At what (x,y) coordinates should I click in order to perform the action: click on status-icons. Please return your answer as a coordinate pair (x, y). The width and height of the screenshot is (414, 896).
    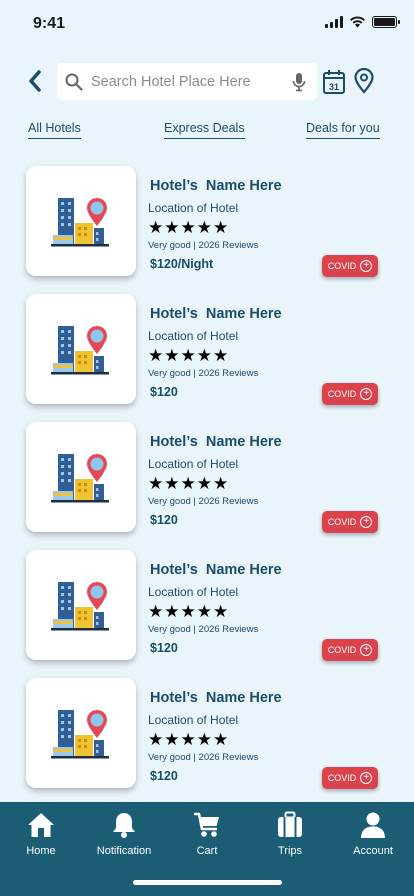
    Looking at the image, I should click on (362, 22).